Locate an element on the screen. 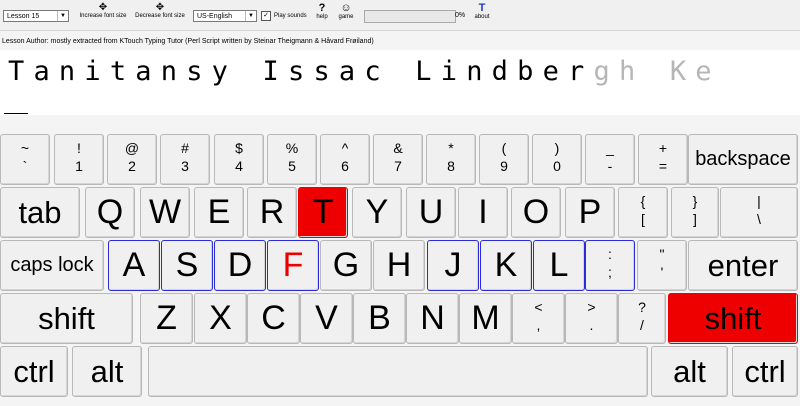  key-lctrl: ctrl is located at coordinates (34, 371).